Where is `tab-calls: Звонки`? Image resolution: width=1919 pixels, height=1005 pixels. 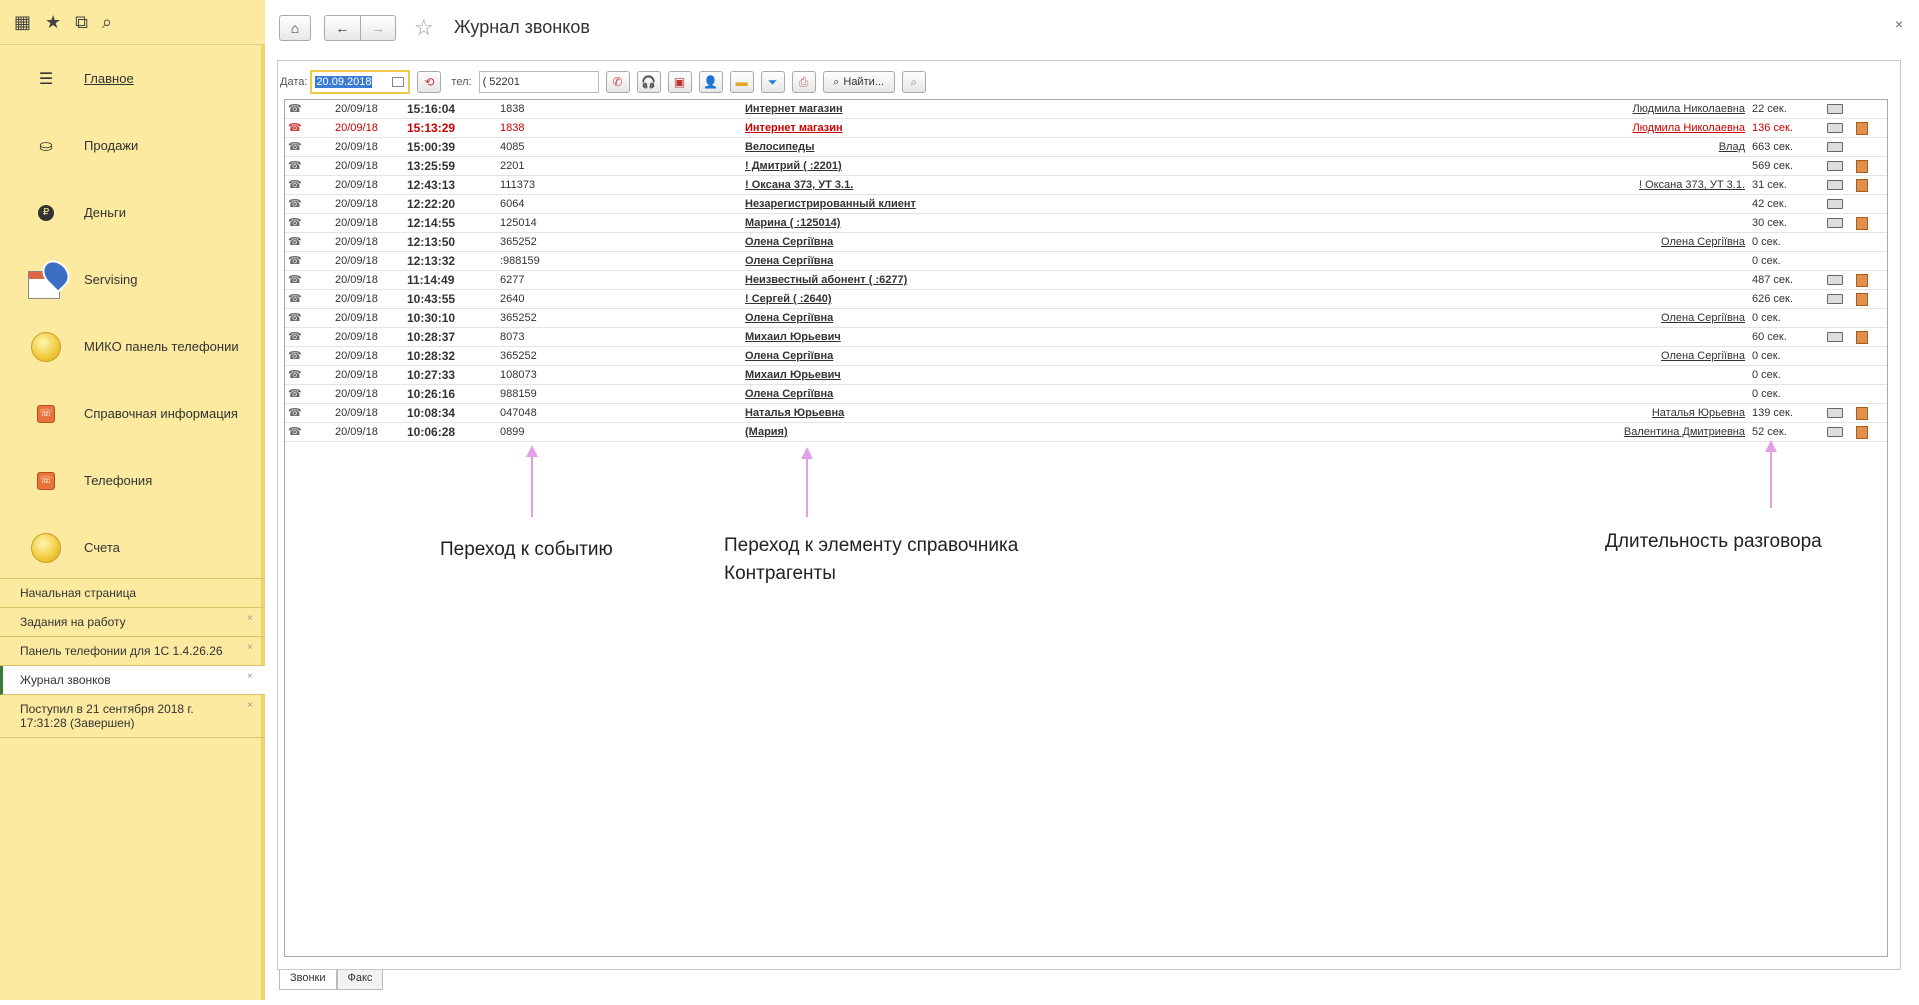 tab-calls: Звонки is located at coordinates (308, 980).